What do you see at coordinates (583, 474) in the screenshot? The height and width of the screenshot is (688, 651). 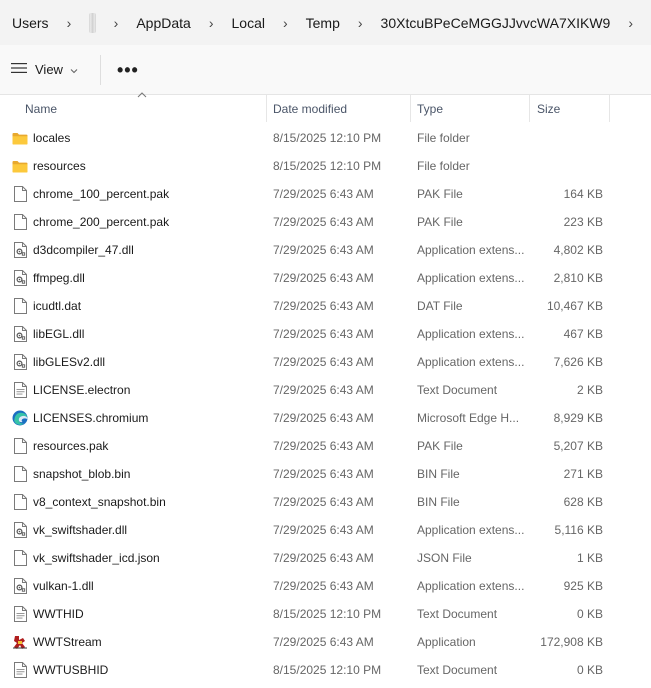 I see `file-size: 271 KB` at bounding box center [583, 474].